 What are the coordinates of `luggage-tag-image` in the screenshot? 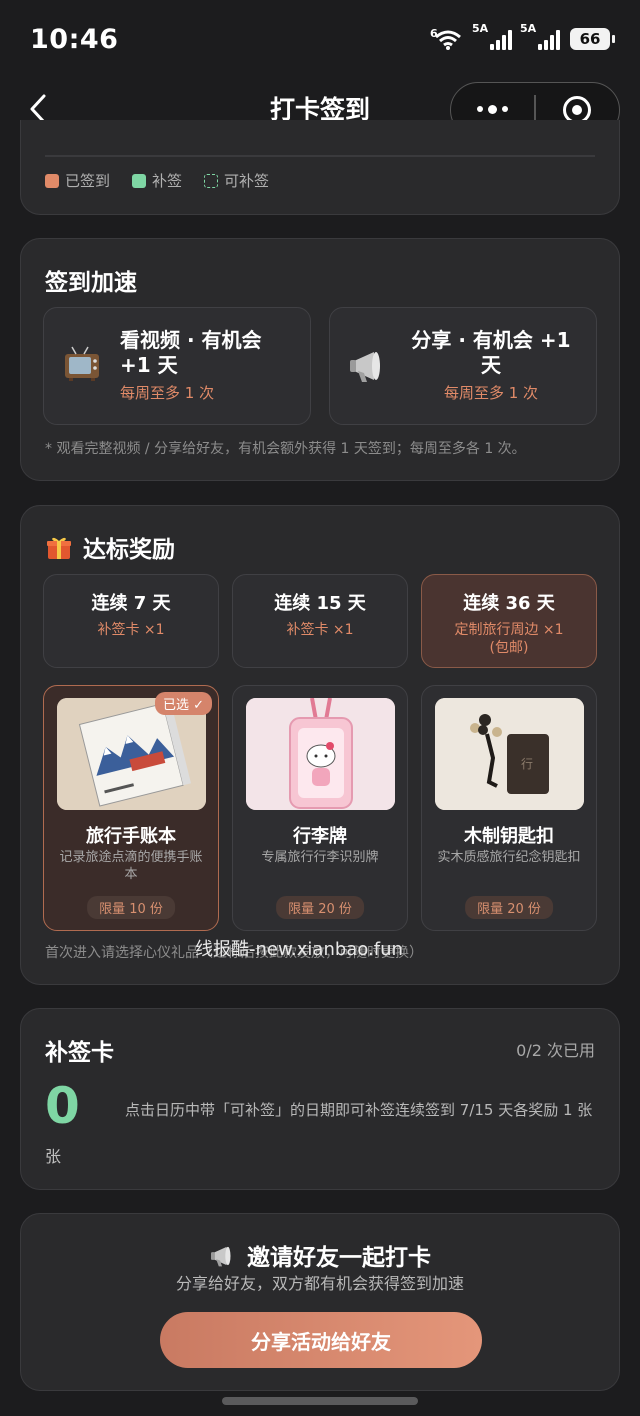 It's located at (320, 754).